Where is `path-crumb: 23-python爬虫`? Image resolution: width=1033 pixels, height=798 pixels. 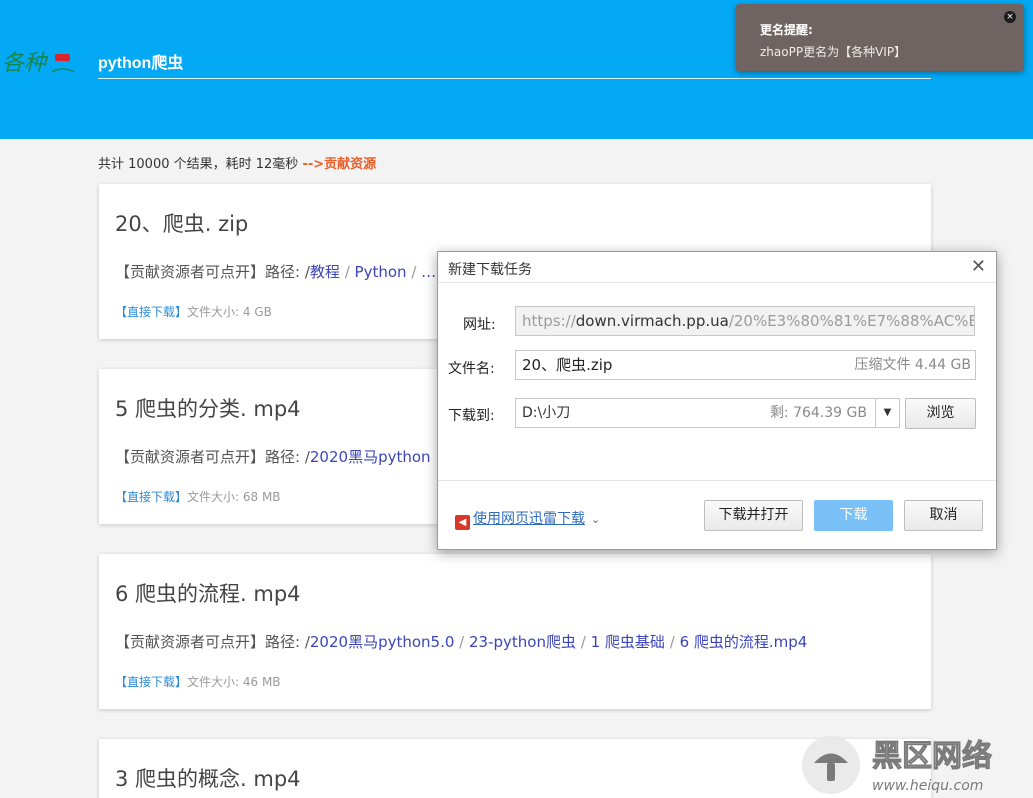 path-crumb: 23-python爬虫 is located at coordinates (522, 642).